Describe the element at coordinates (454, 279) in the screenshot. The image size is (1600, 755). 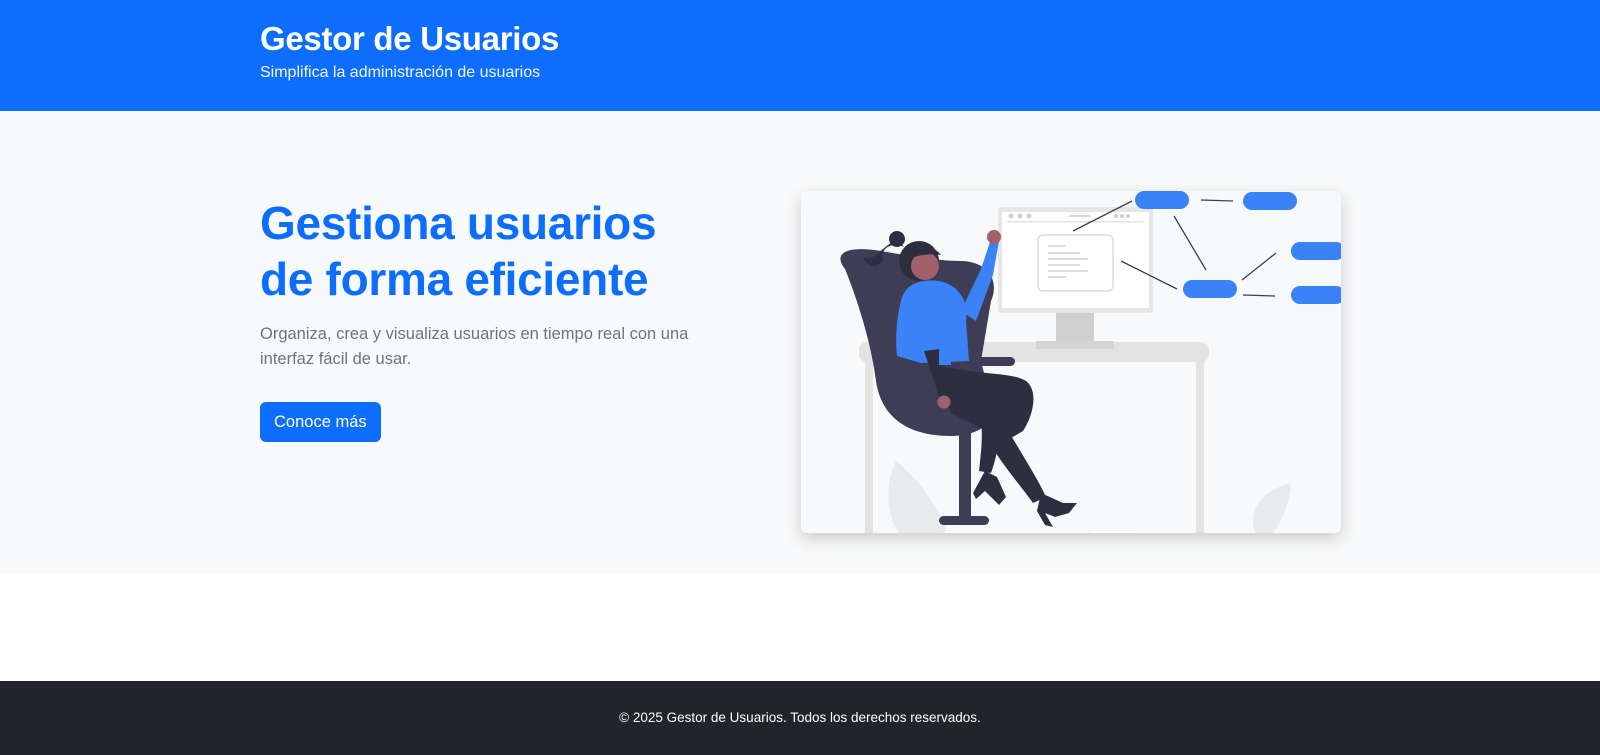
I see `hero-title-line2: de forma eficiente` at that location.